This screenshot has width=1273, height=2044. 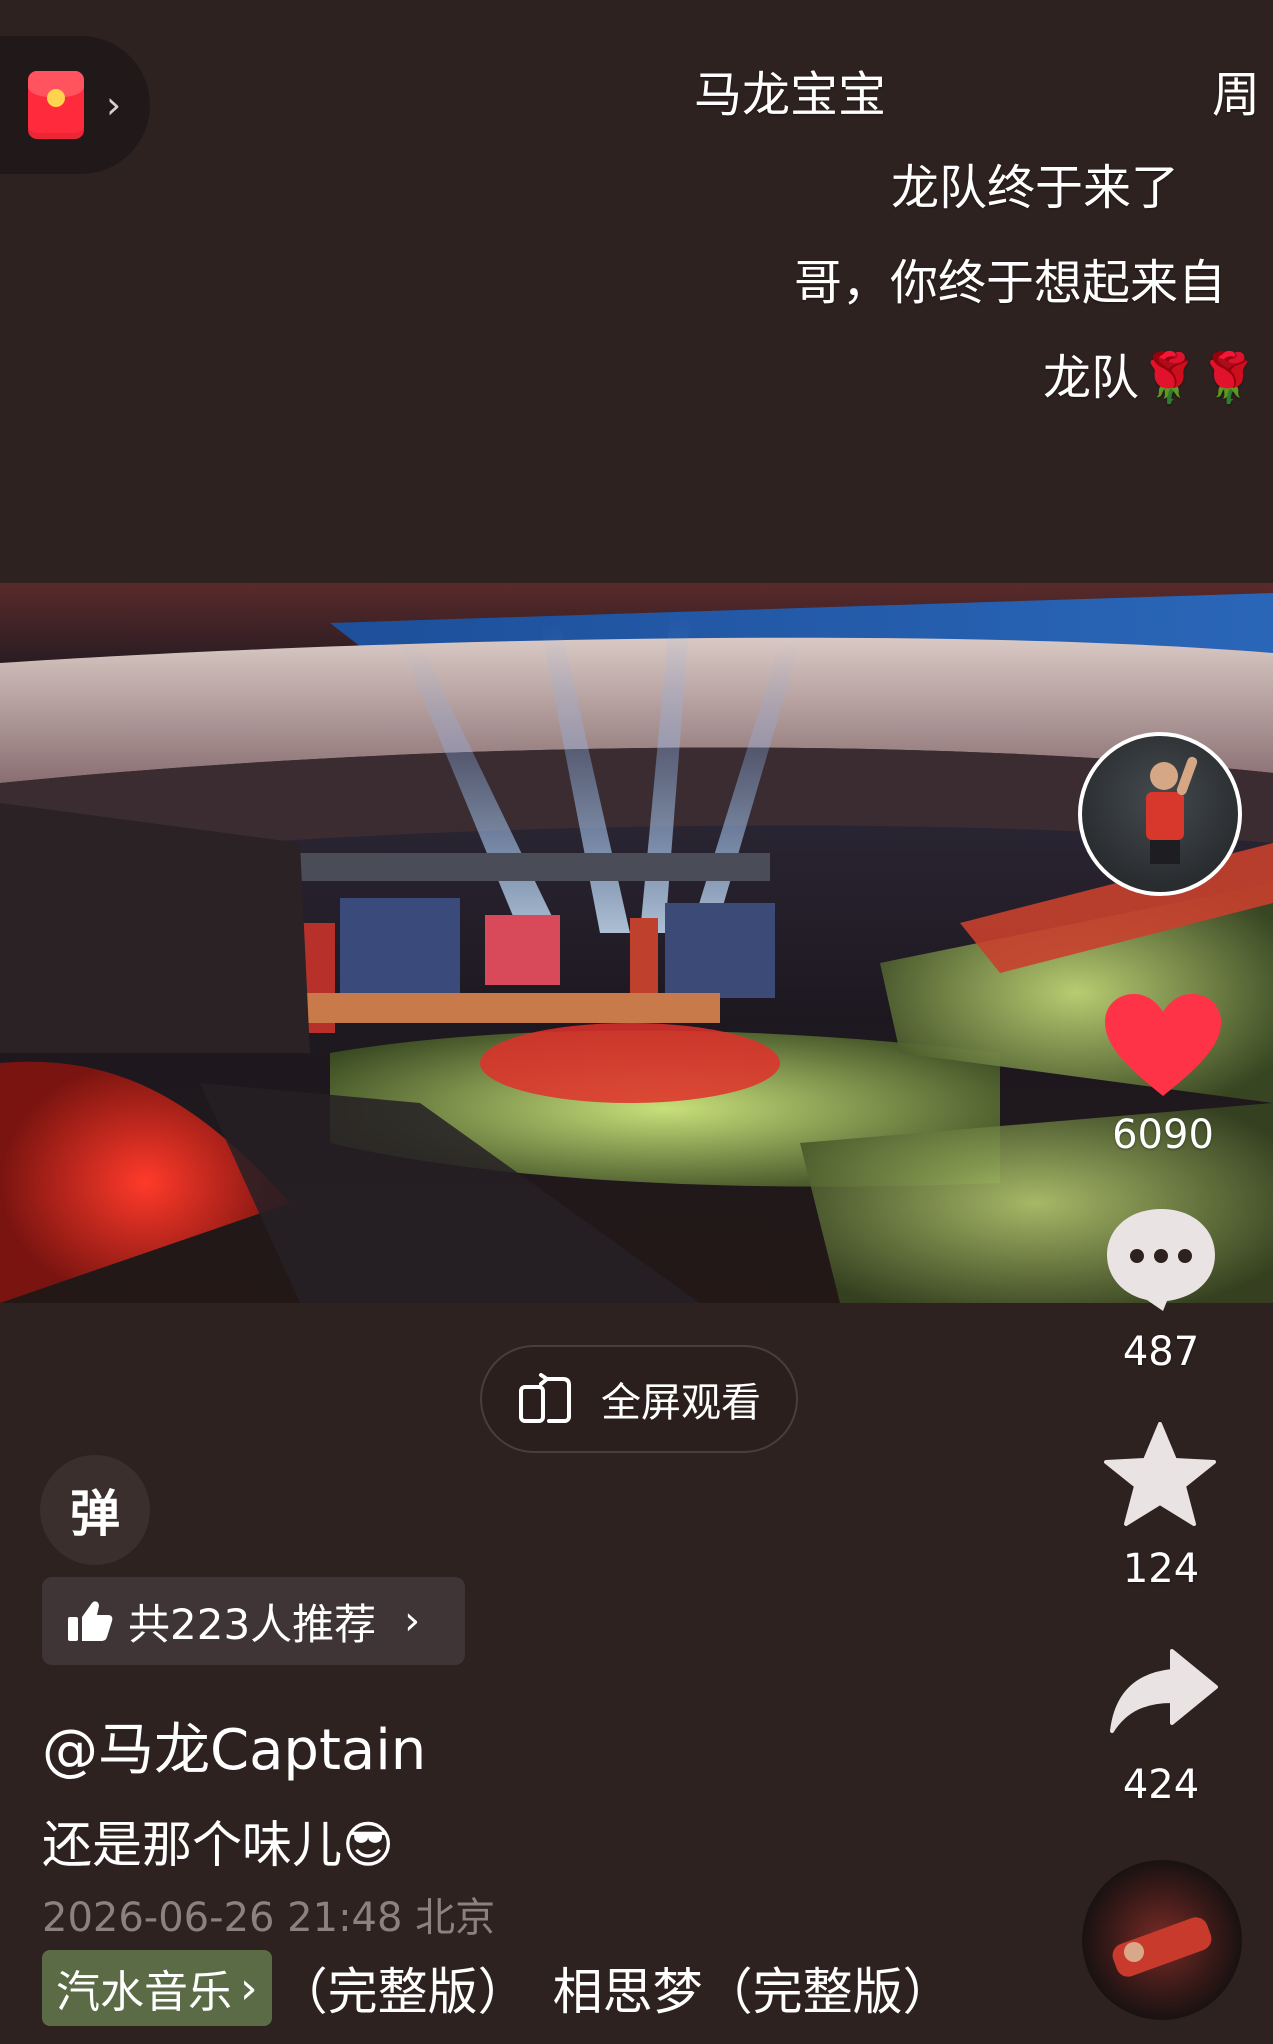 I want to click on music-disc, so click(x=1162, y=1940).